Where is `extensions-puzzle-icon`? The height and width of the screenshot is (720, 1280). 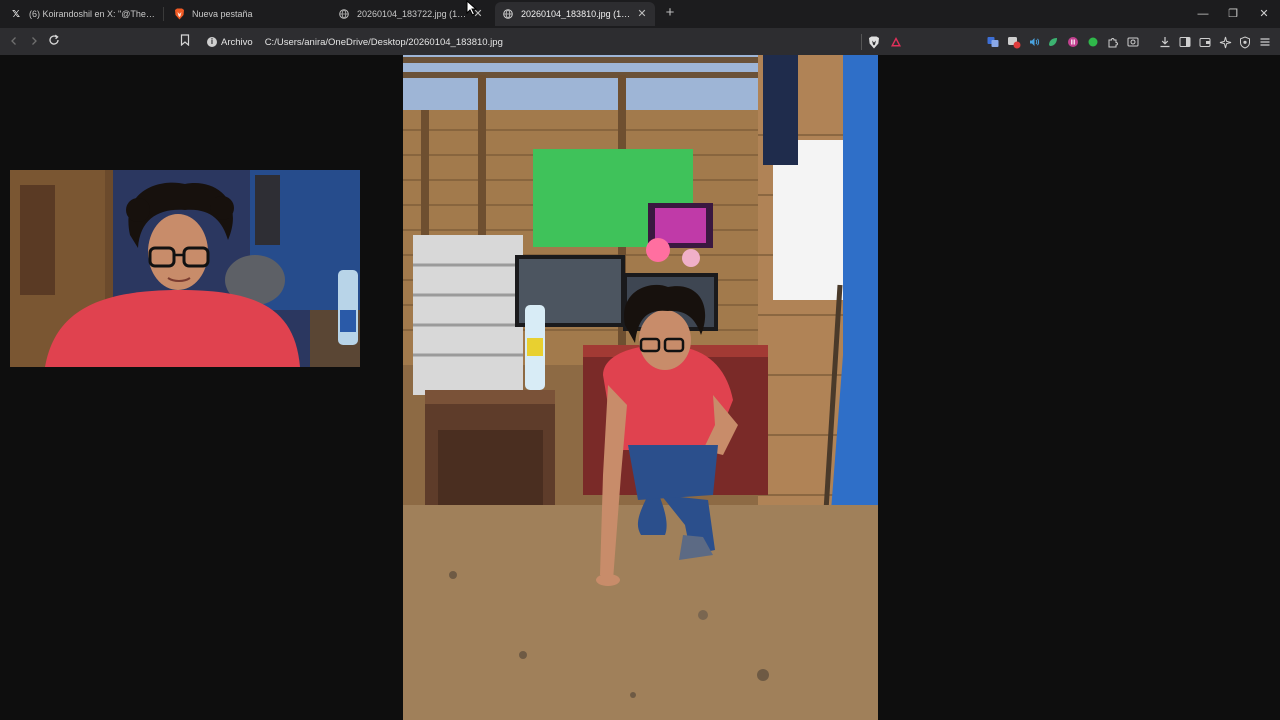
extensions-puzzle-icon is located at coordinates (1113, 42).